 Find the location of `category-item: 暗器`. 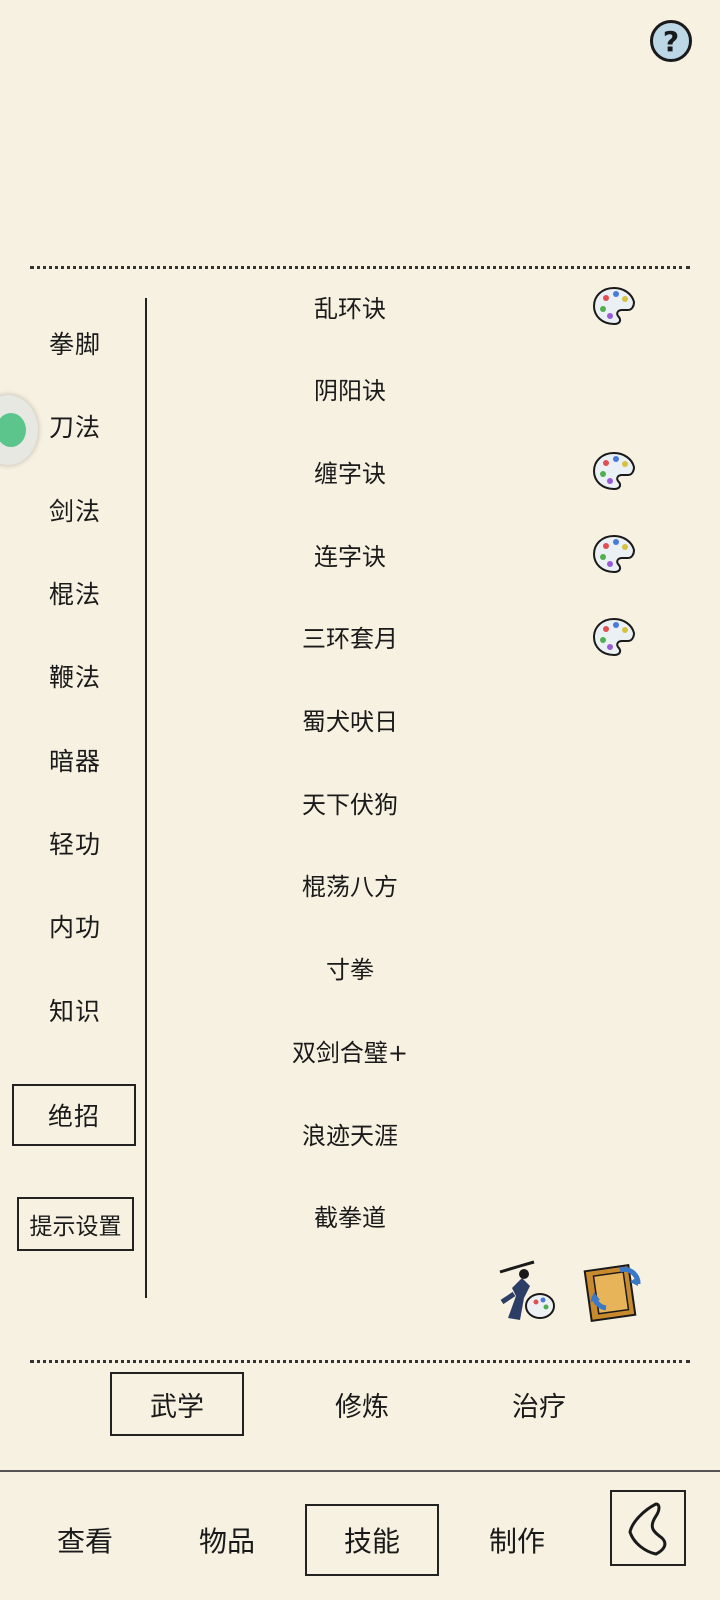

category-item: 暗器 is located at coordinates (75, 760).